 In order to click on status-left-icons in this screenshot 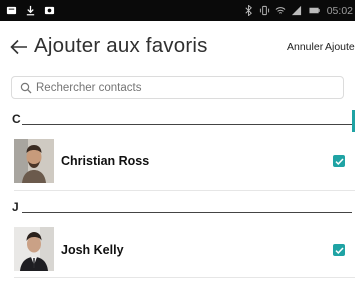, I will do `click(30, 10)`.